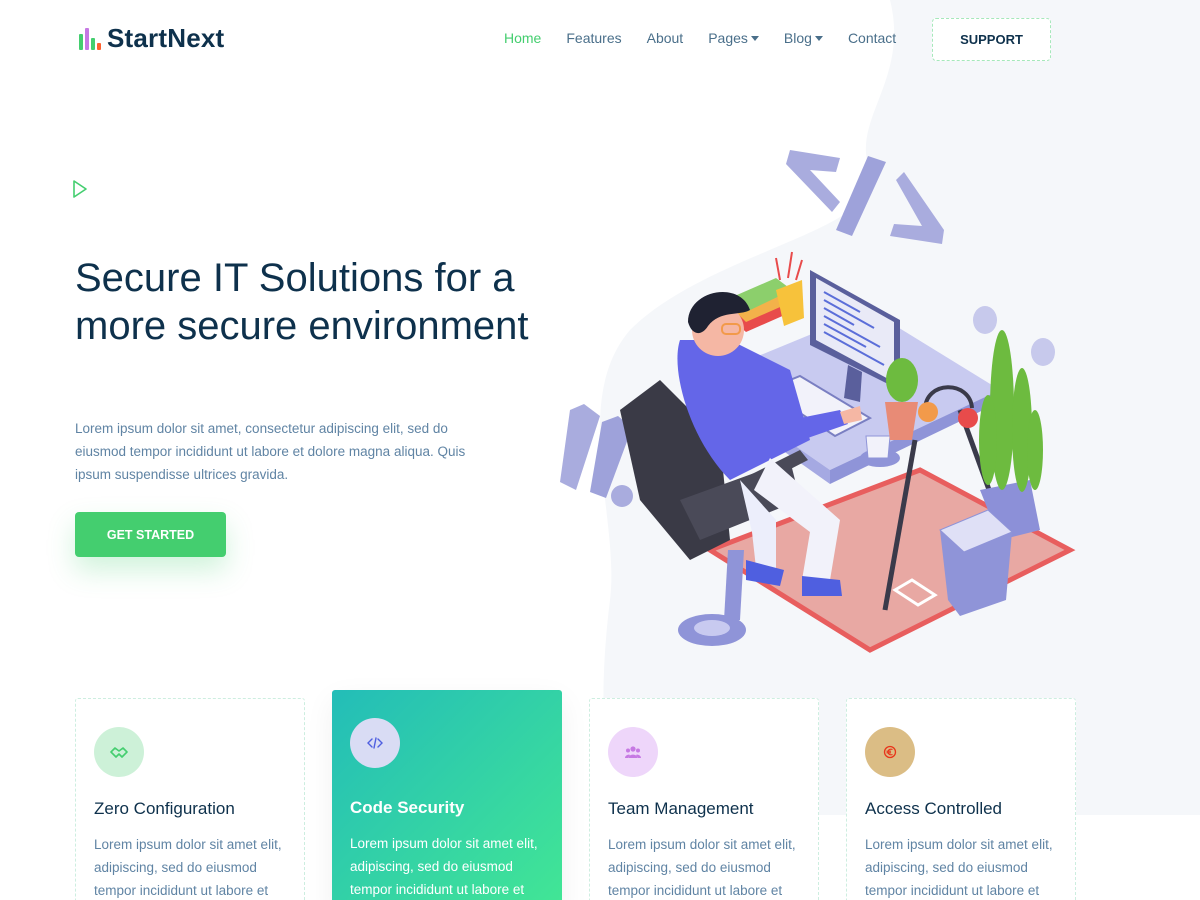 The height and width of the screenshot is (900, 1200). I want to click on feature-title: Team Management, so click(681, 808).